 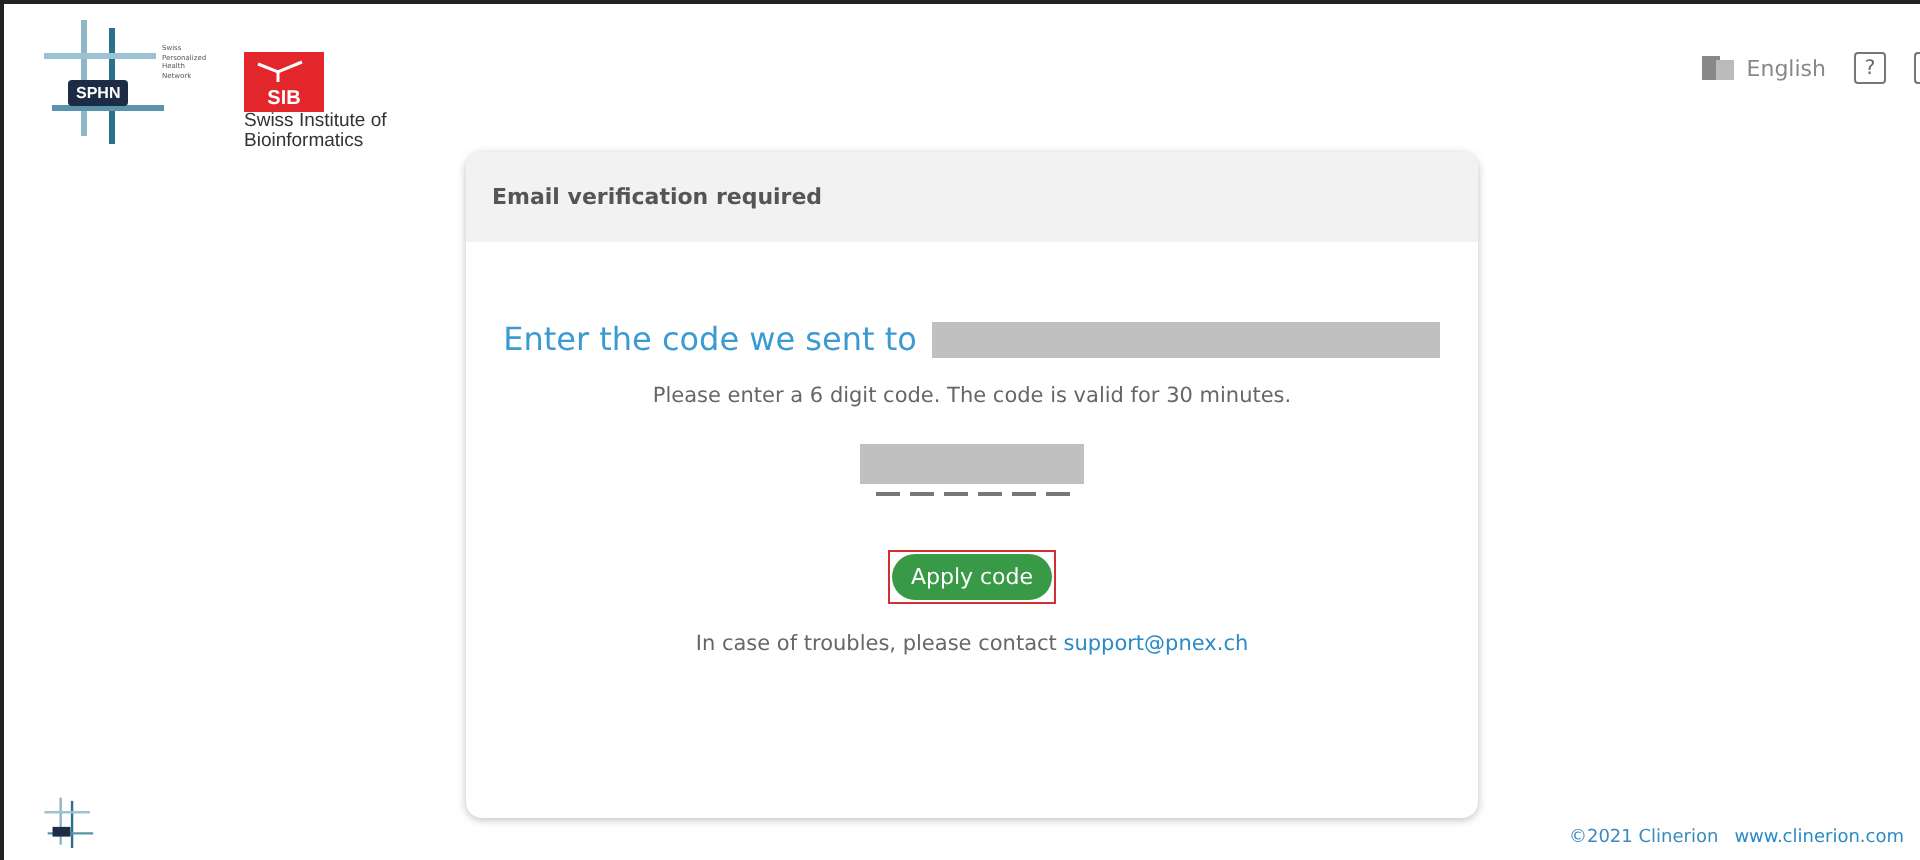 I want to click on website-link: www.clinerion.com, so click(x=1819, y=838).